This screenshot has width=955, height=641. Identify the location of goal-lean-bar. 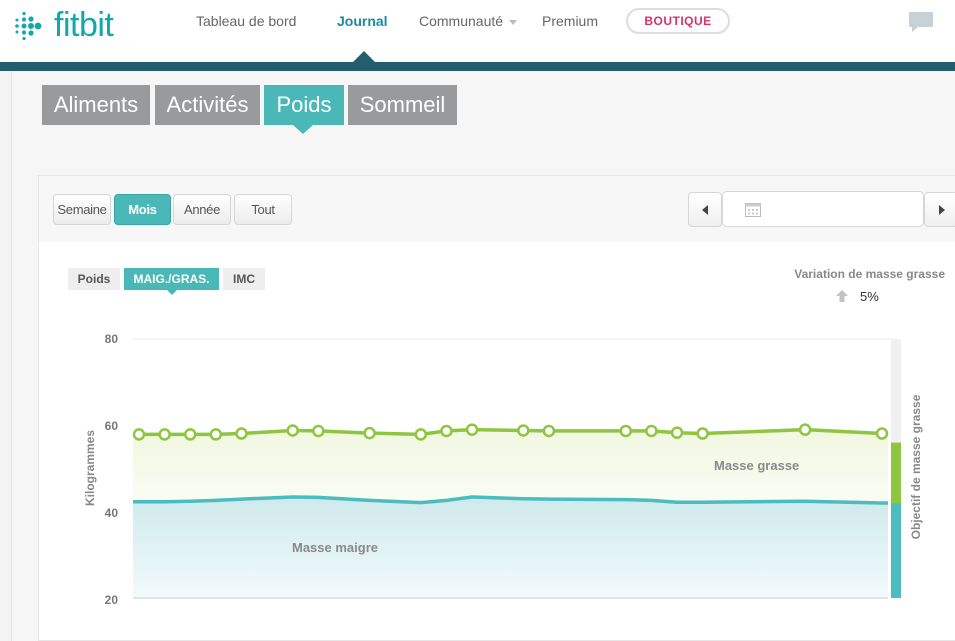
(896, 550).